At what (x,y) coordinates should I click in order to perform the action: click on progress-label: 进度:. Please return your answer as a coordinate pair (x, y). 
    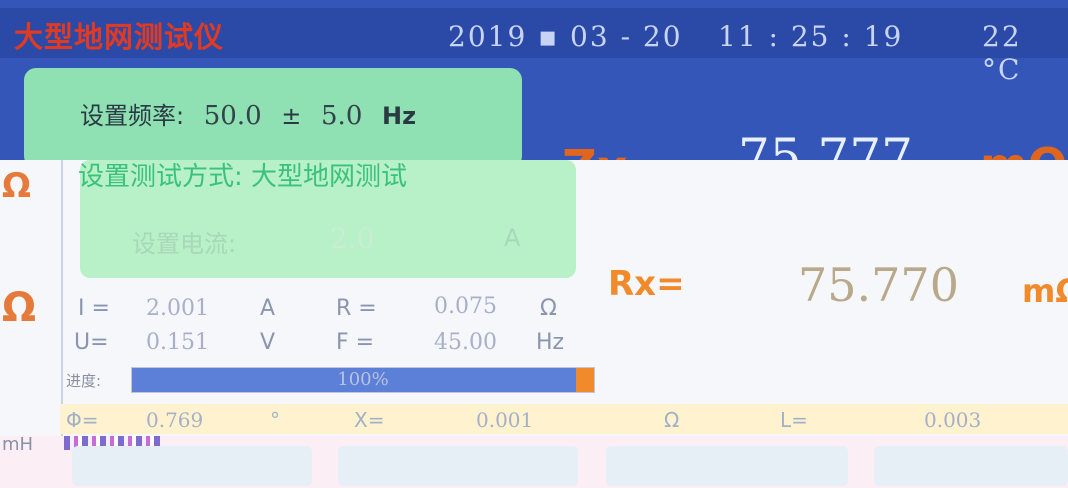
    Looking at the image, I should click on (84, 381).